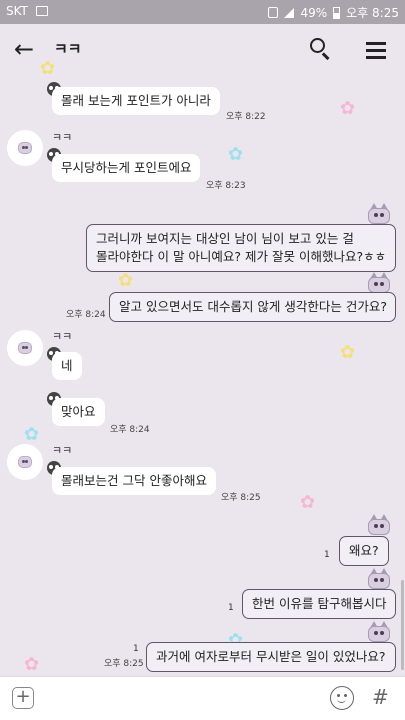 This screenshot has height=720, width=405. What do you see at coordinates (314, 12) in the screenshot?
I see `battery-percent: 49%` at bounding box center [314, 12].